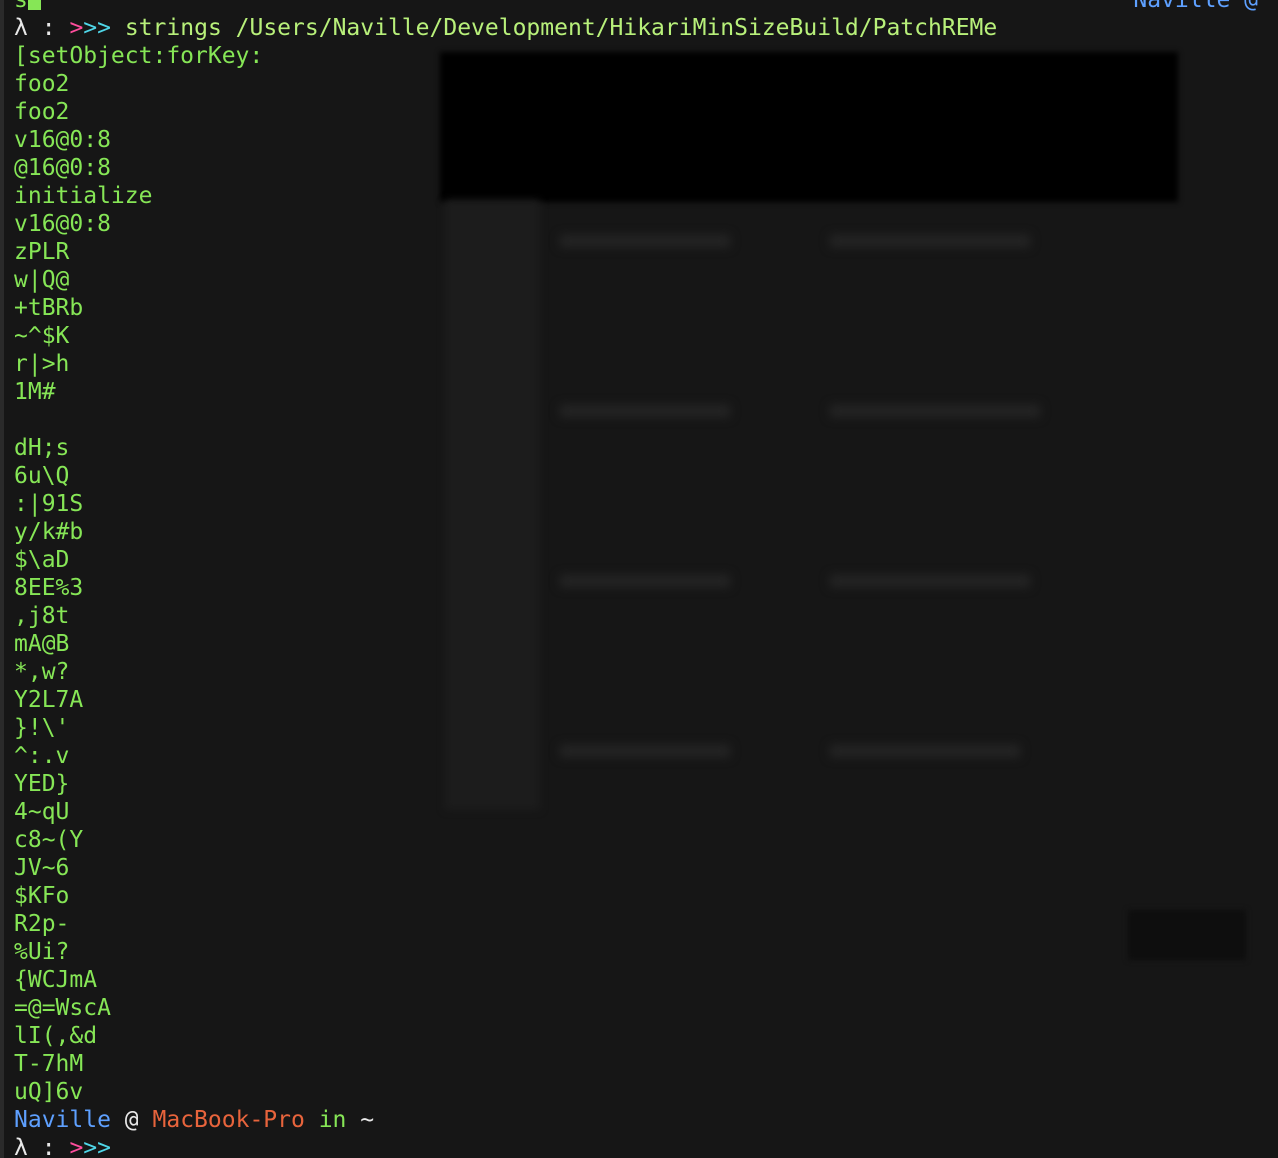 This screenshot has width=1278, height=1158. I want to click on scrolled-line-fragment: s, so click(27, 7).